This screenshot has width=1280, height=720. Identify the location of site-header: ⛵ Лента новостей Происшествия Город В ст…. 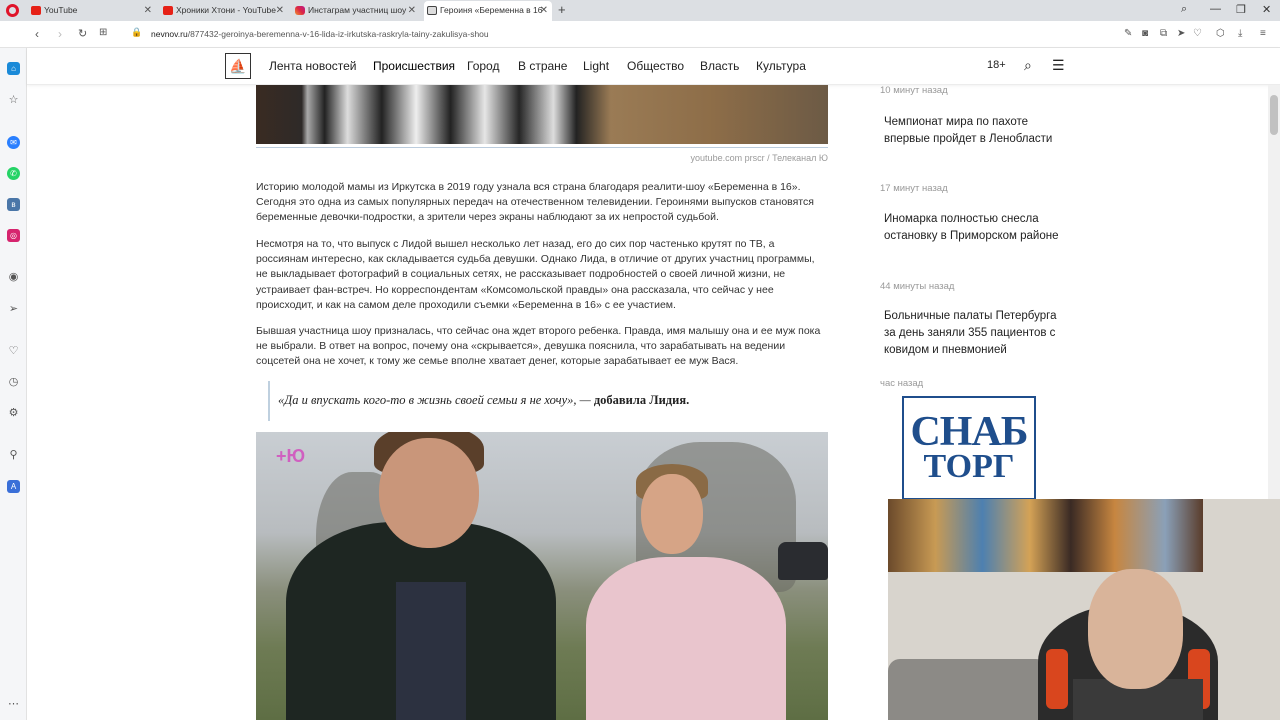
(653, 66).